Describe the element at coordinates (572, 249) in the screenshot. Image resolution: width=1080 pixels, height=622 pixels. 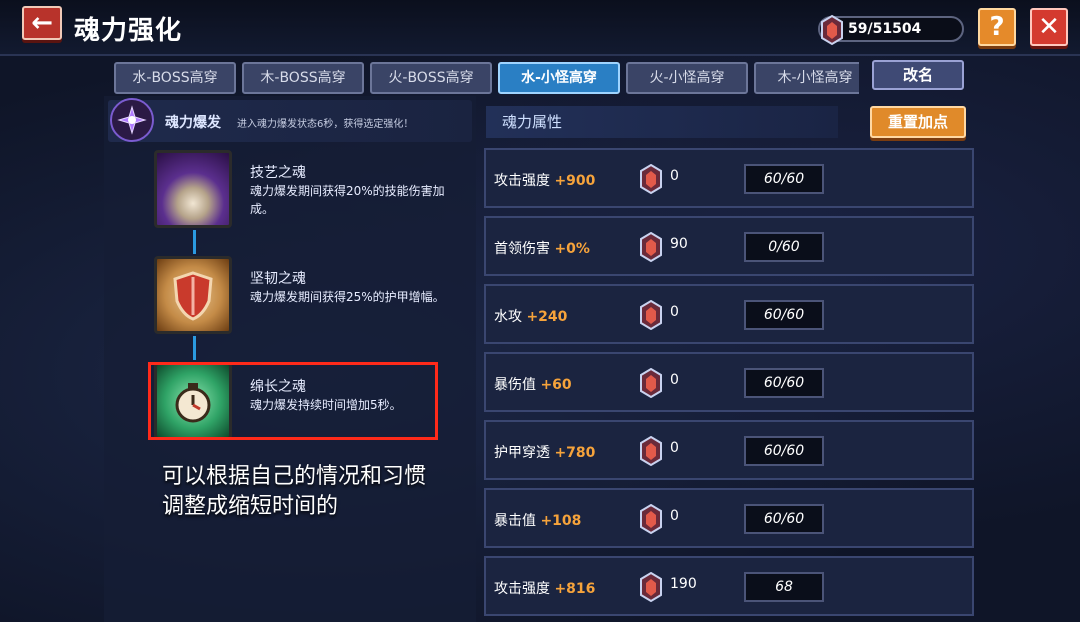
I see `attribute-bonus: +0%` at that location.